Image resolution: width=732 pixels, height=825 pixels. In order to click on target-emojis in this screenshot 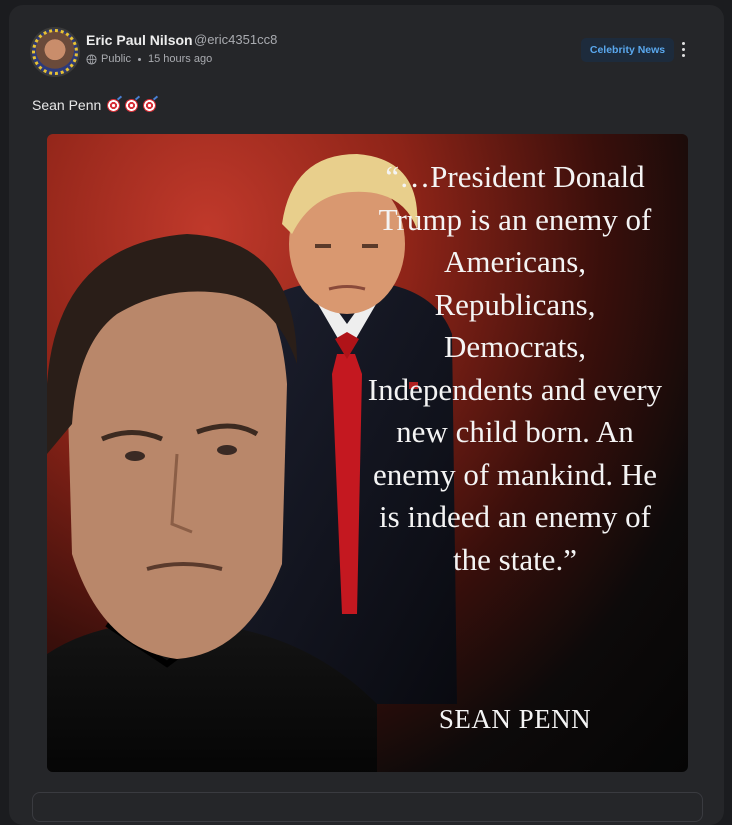, I will do `click(132, 105)`.